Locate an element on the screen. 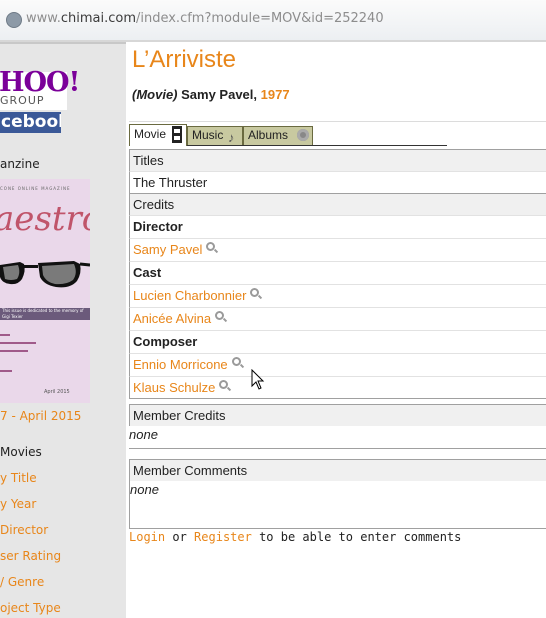 The height and width of the screenshot is (618, 546). tab-music: Music ♪ is located at coordinates (215, 135).